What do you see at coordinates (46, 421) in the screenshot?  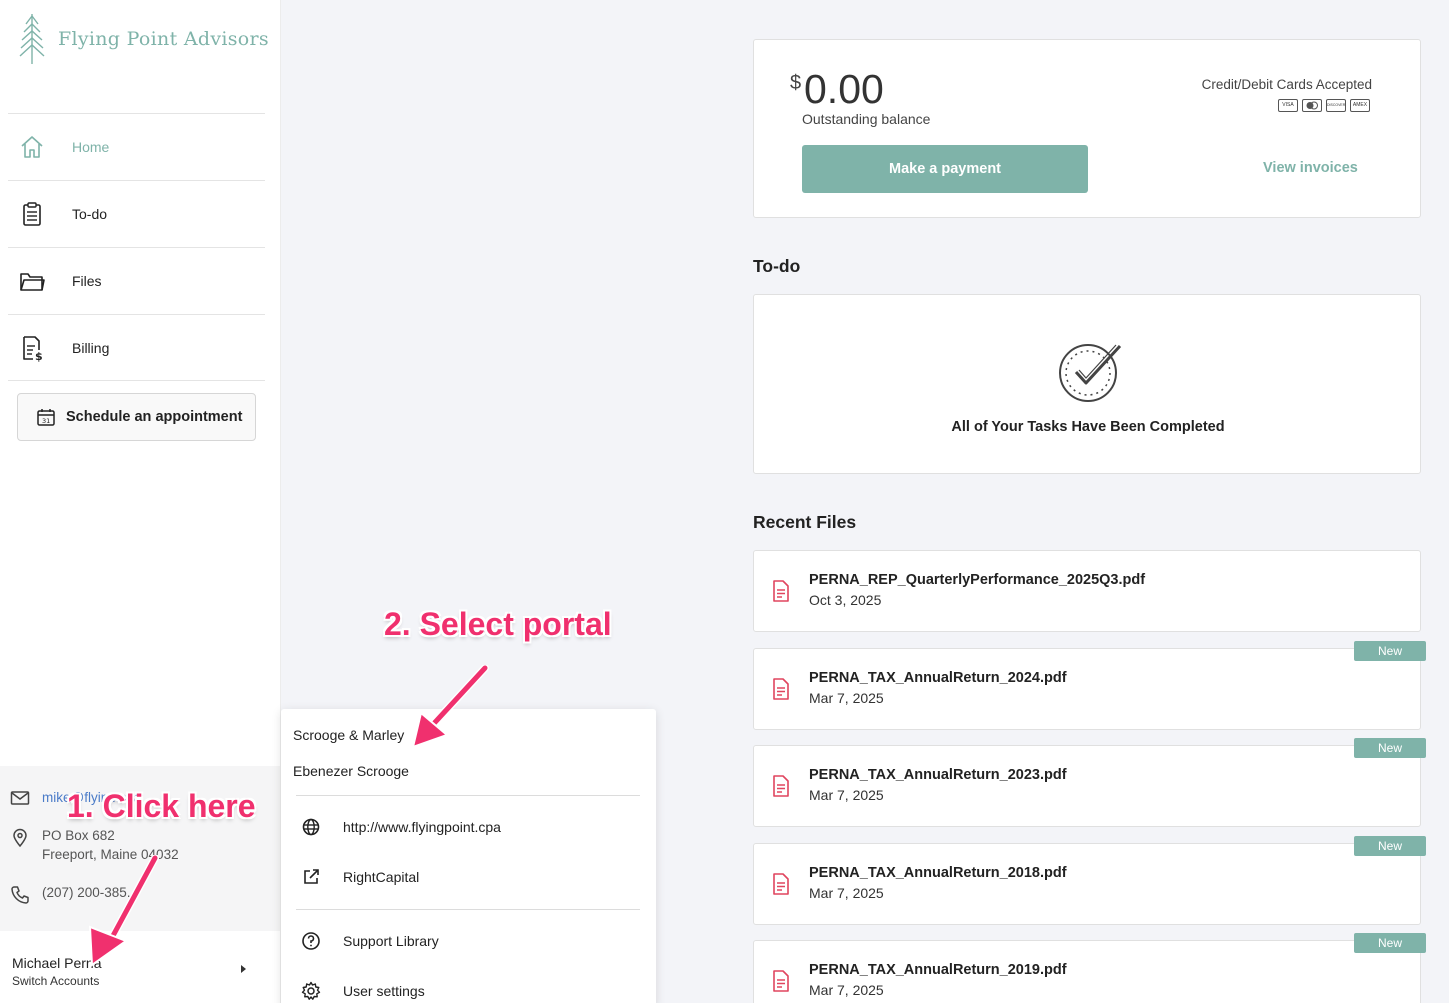 I see `svg-text: 31` at bounding box center [46, 421].